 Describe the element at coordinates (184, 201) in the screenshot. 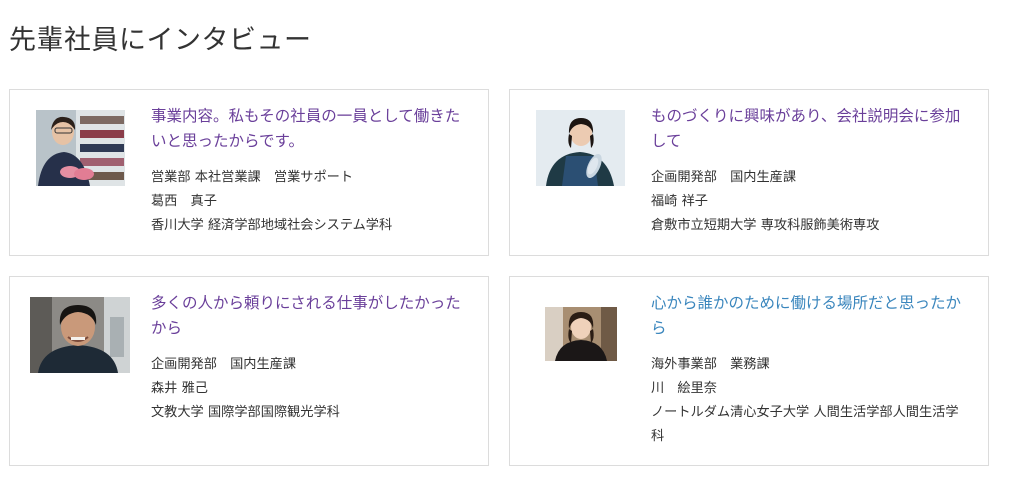

I see `employee-name: 葛西 真子` at that location.